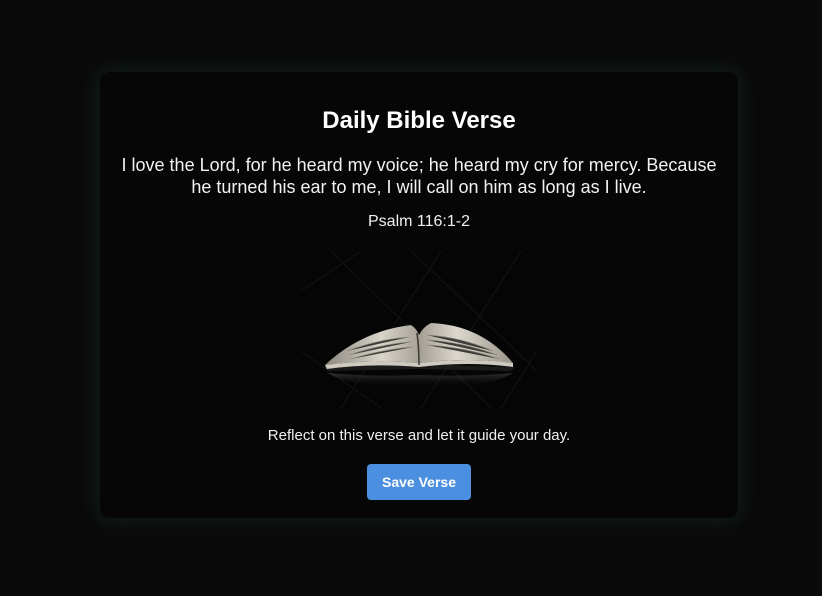  I want to click on save-verse-button: Save Verse, so click(419, 482).